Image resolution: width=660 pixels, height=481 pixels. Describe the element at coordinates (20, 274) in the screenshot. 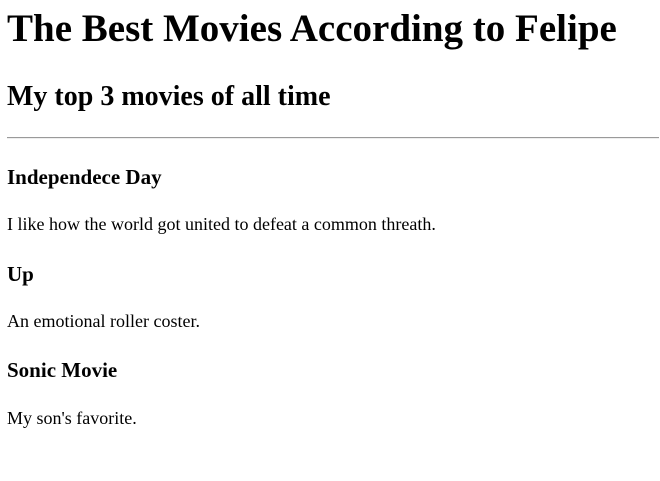

I see `movie-title-2: Up` at that location.